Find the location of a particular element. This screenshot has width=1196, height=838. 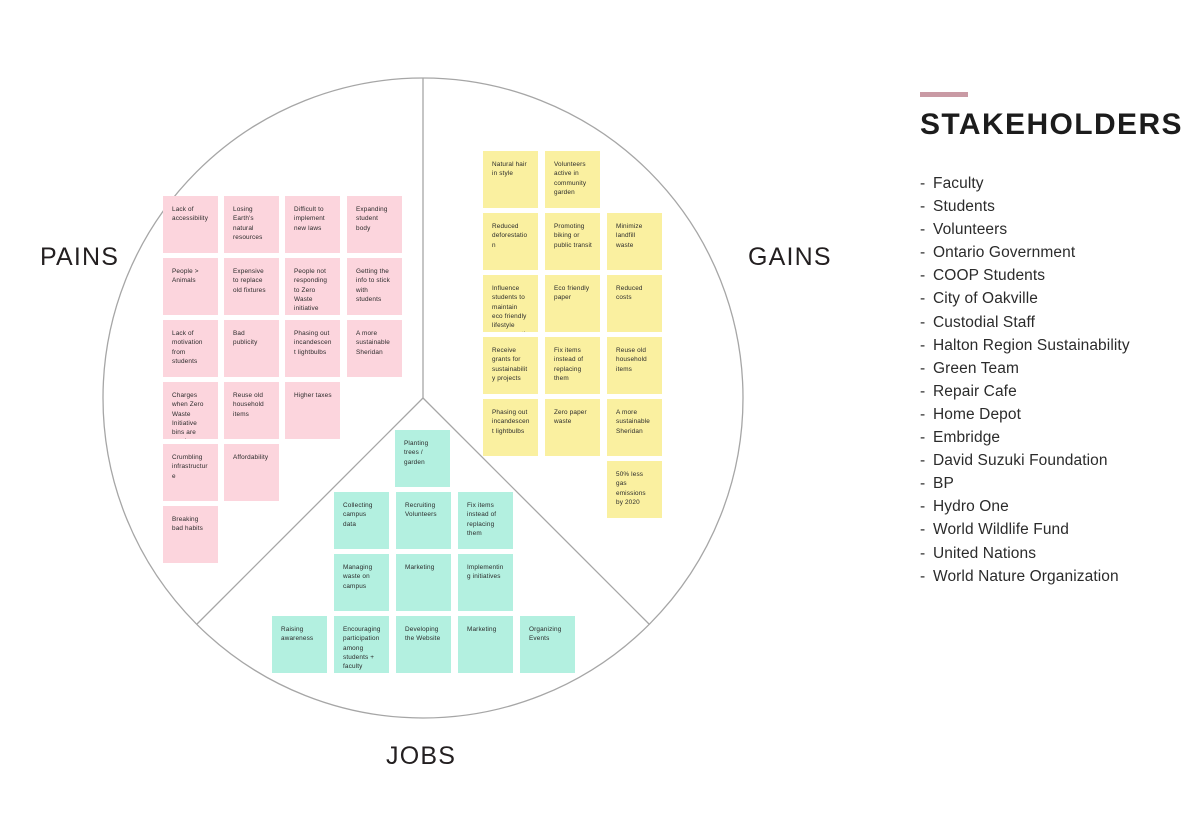

sticky-note-text: People > Animals is located at coordinates (185, 276).